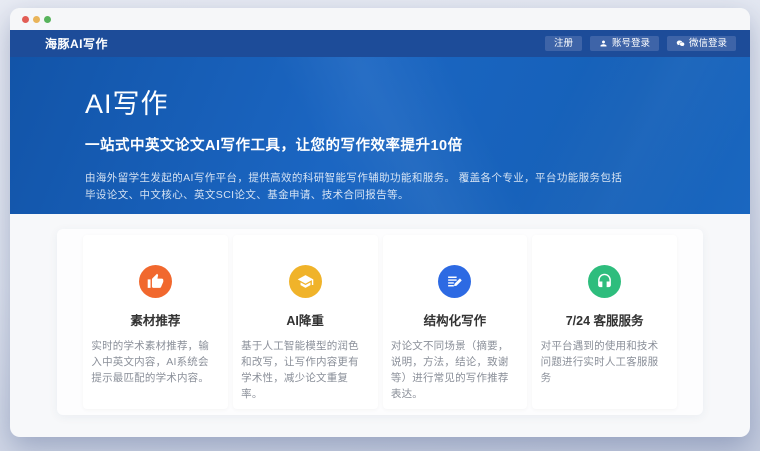 This screenshot has height=451, width=760. Describe the element at coordinates (707, 43) in the screenshot. I see `wechat-login-label: 微信登录` at that location.